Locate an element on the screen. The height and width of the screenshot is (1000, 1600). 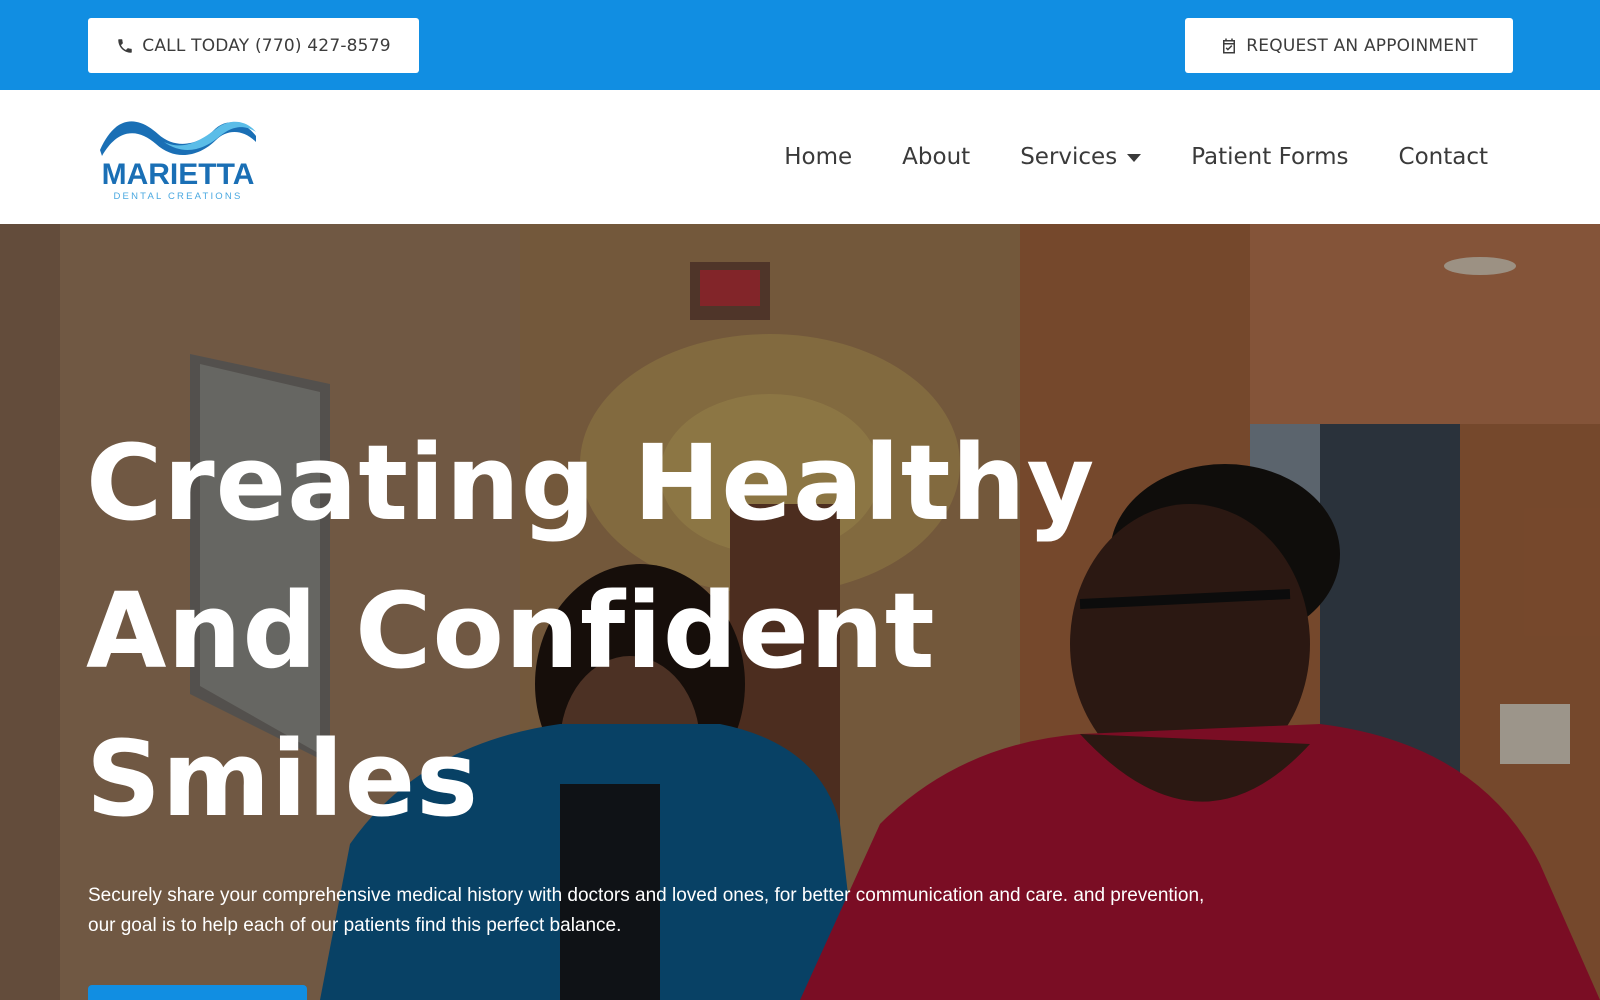
hero-title-line: And Confident is located at coordinates (511, 631).